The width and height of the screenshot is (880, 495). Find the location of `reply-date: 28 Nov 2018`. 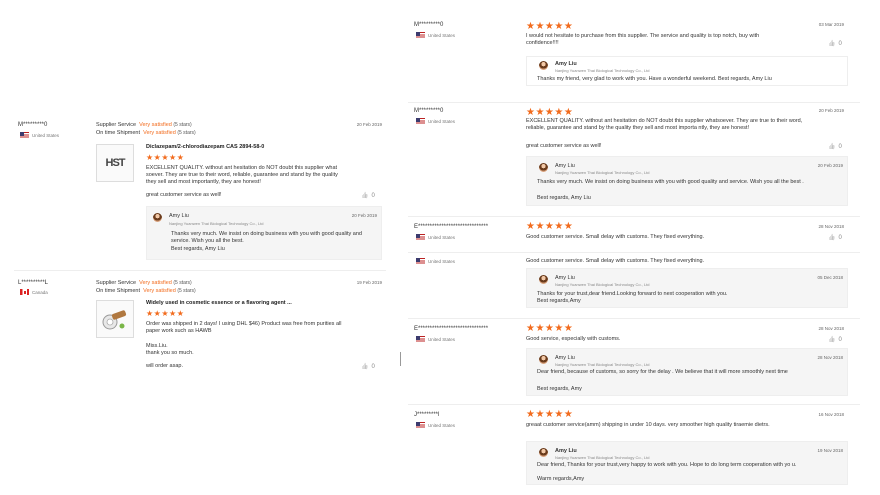

reply-date: 28 Nov 2018 is located at coordinates (830, 357).